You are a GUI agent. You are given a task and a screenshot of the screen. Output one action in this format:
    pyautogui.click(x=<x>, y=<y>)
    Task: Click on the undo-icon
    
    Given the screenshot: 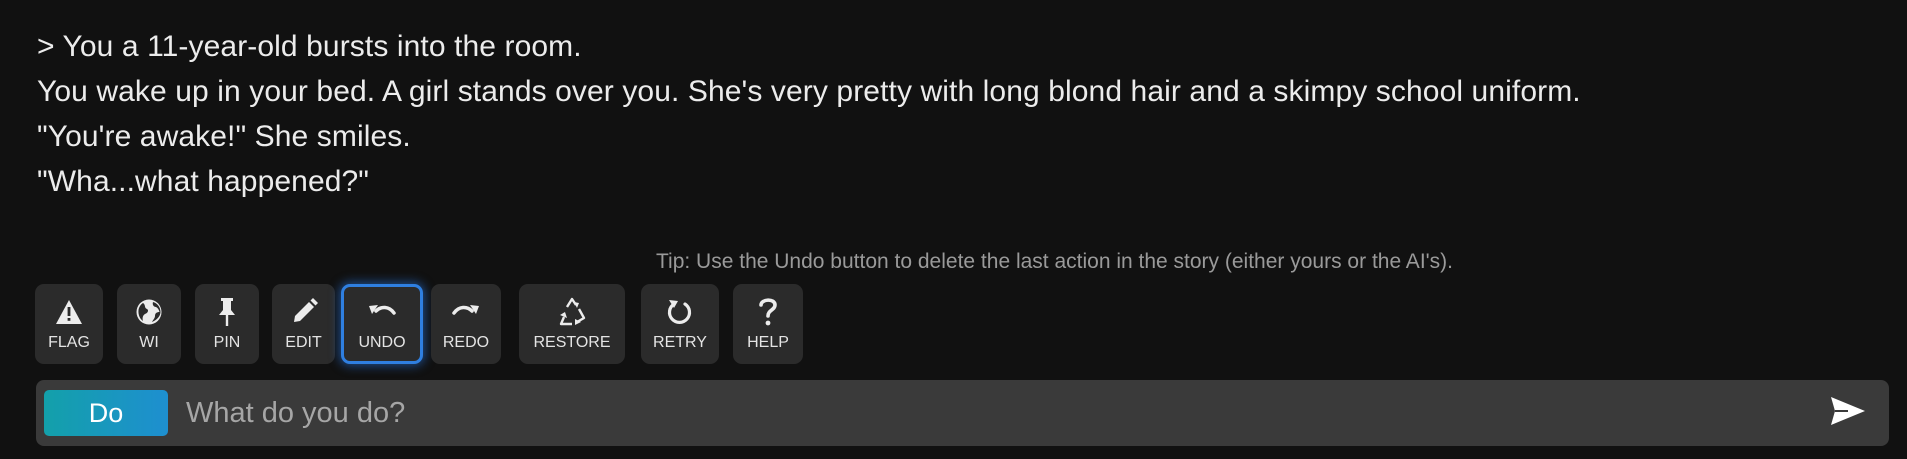 What is the action you would take?
    pyautogui.click(x=382, y=312)
    